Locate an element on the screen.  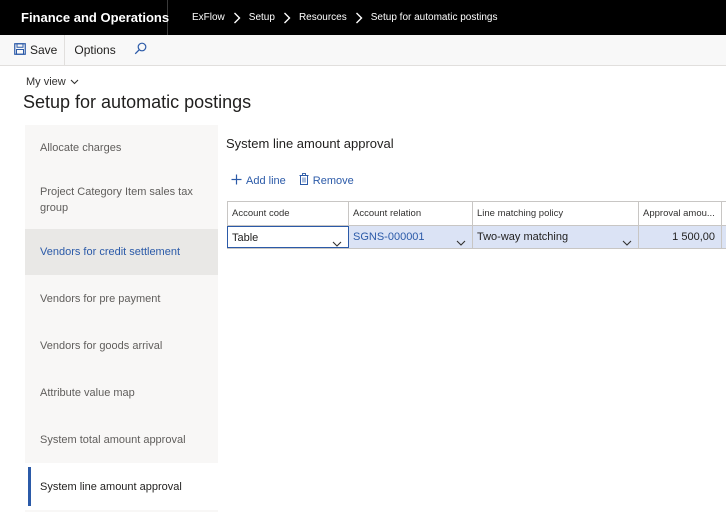
account-code-select: Table is located at coordinates (288, 237).